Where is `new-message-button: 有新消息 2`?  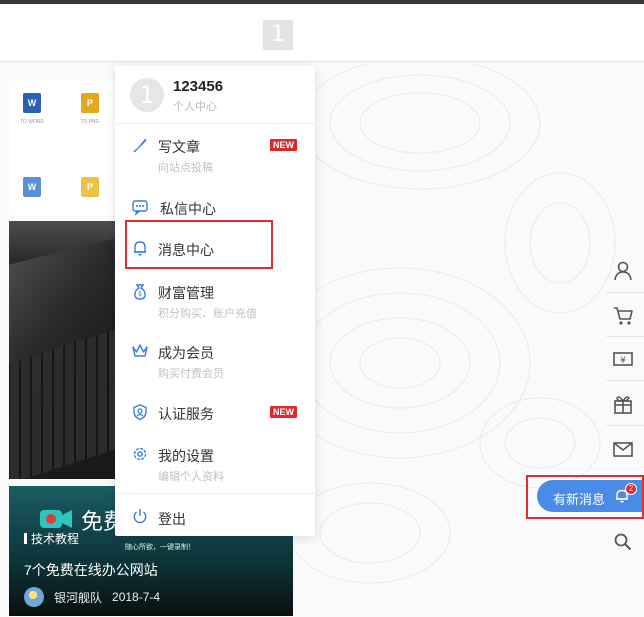
new-message-button: 有新消息 2 is located at coordinates (589, 496).